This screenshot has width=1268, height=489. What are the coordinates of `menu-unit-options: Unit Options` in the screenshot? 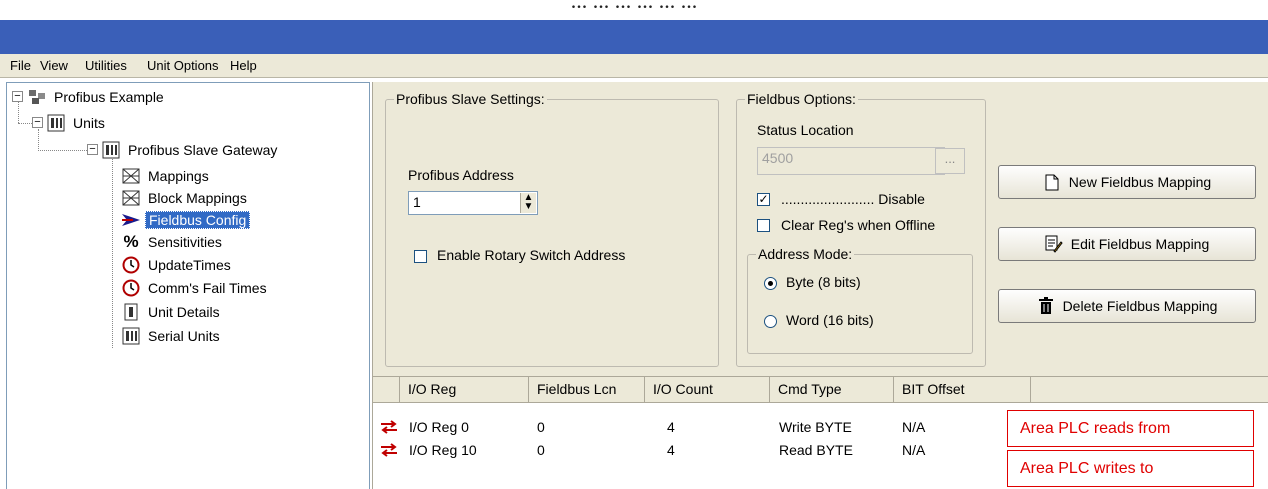 It's located at (183, 65).